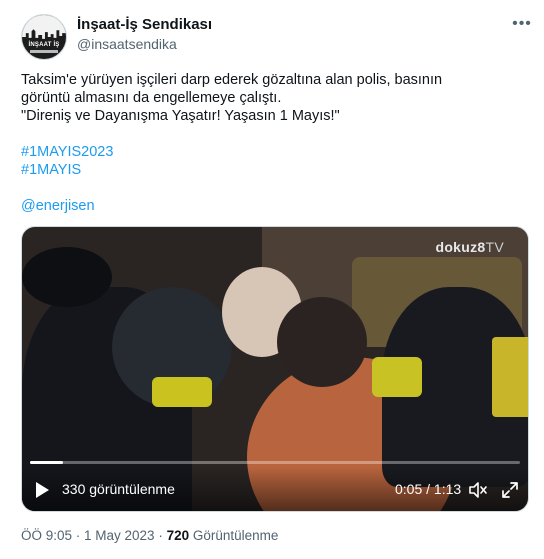 Image resolution: width=544 pixels, height=559 pixels. What do you see at coordinates (127, 44) in the screenshot?
I see `user-handle: @insaatsendika` at bounding box center [127, 44].